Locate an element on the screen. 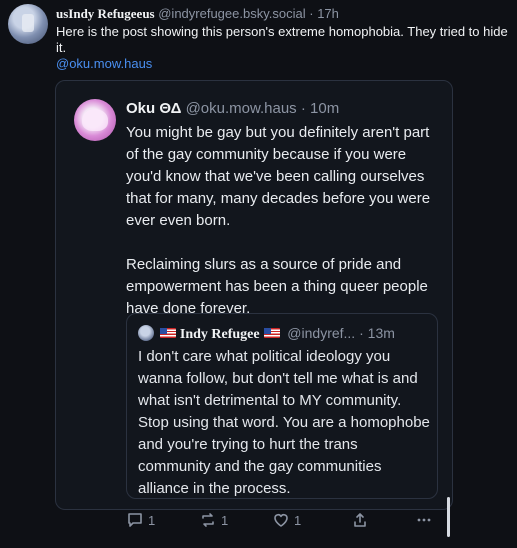 Image resolution: width=517 pixels, height=548 pixels. nested-post-timestamp: 13m is located at coordinates (381, 333).